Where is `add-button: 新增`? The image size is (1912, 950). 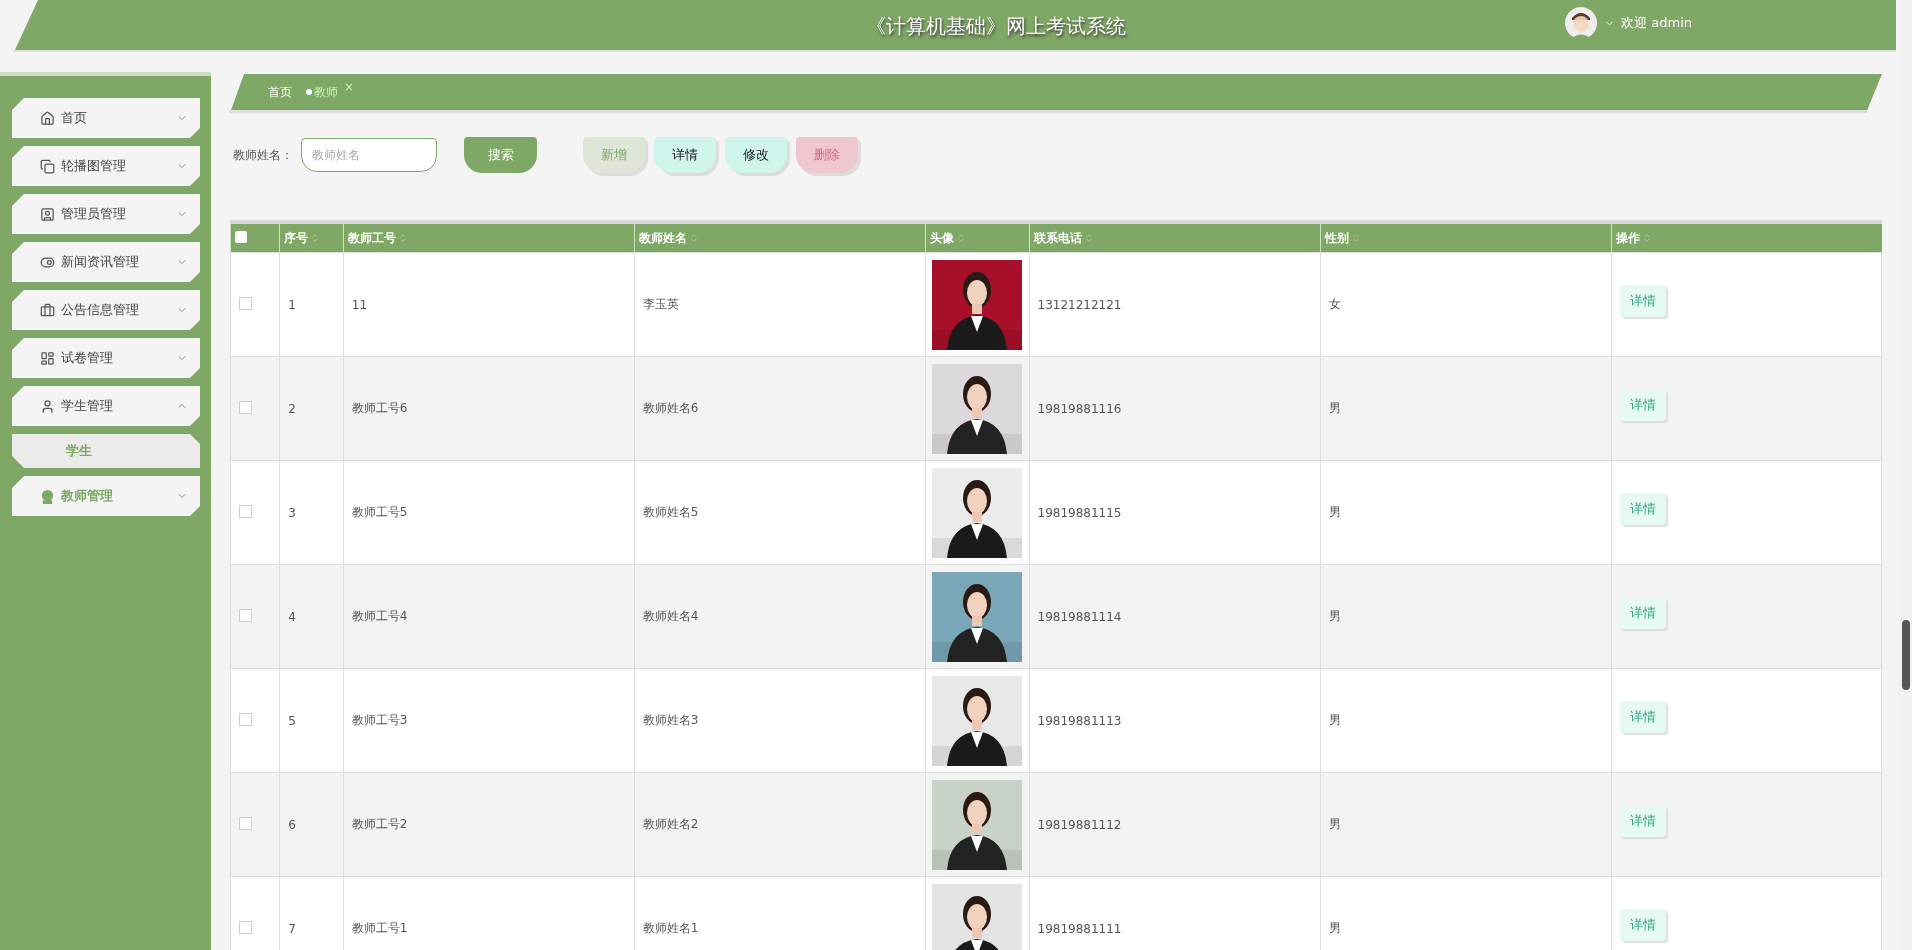 add-button: 新增 is located at coordinates (614, 155).